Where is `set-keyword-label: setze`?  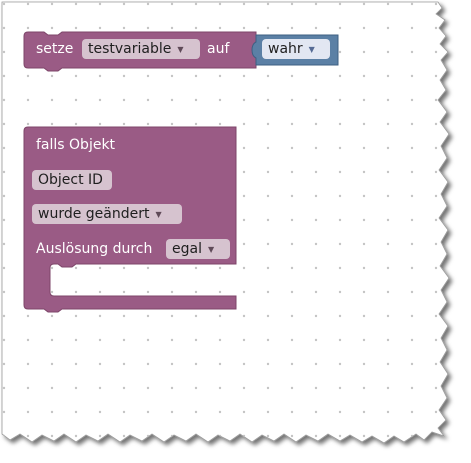 set-keyword-label: setze is located at coordinates (55, 49).